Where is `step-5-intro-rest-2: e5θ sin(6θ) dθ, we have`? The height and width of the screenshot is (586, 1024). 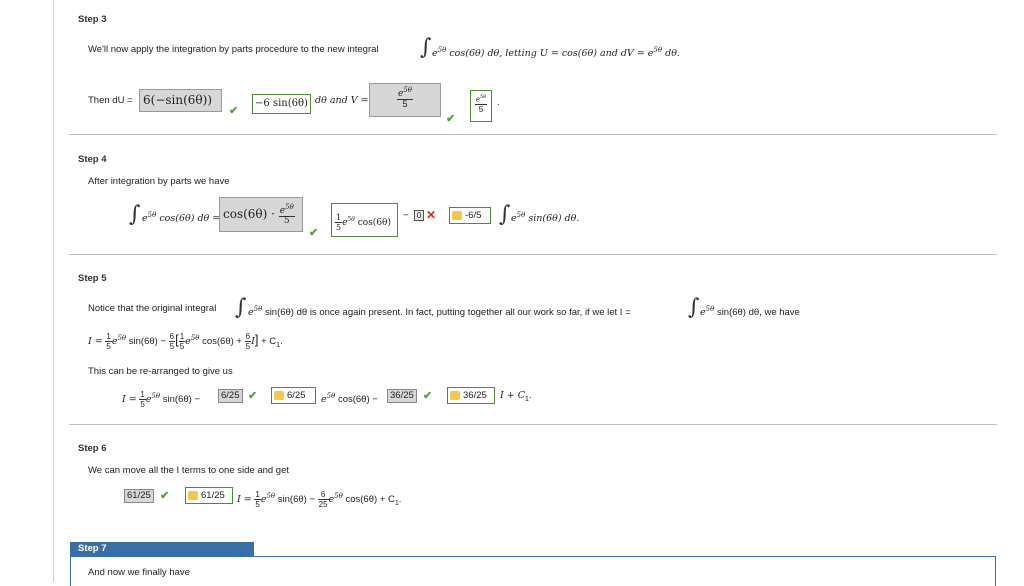
step-5-intro-rest-2: e5θ sin(6θ) dθ, we have is located at coordinates (750, 312).